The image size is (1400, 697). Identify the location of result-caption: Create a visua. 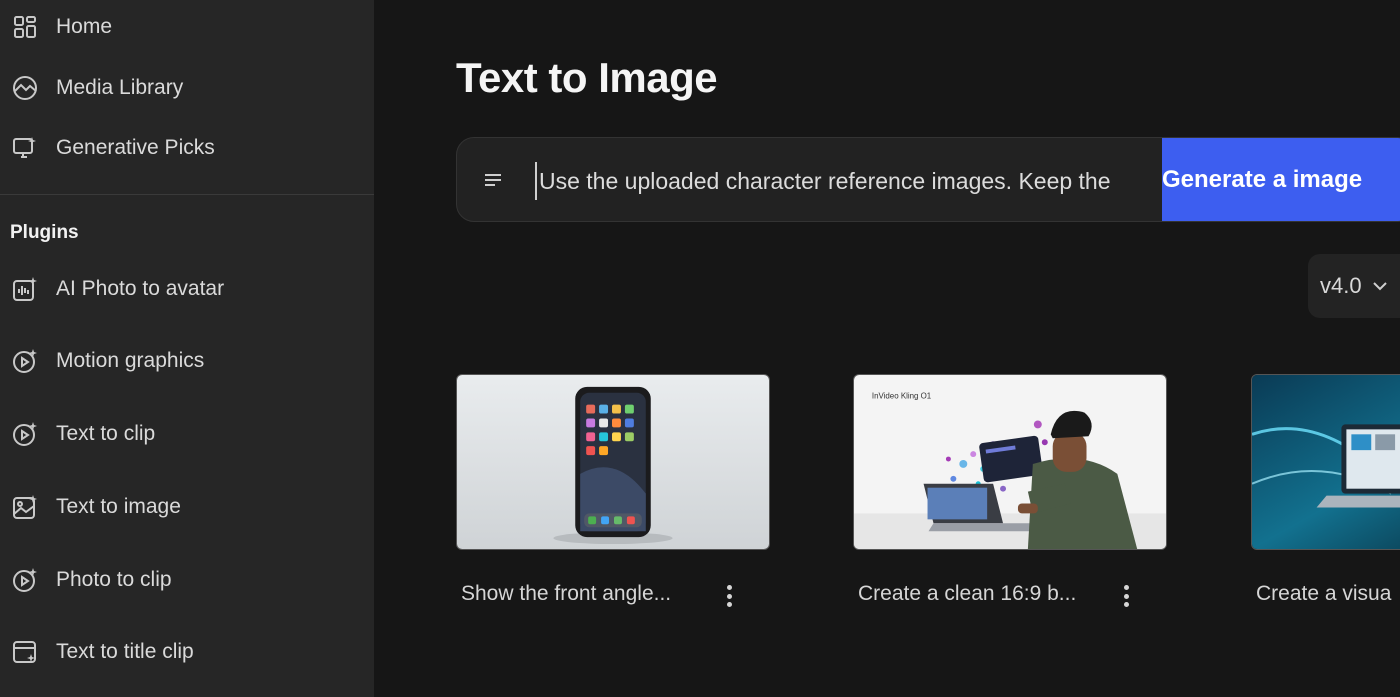
(1324, 593).